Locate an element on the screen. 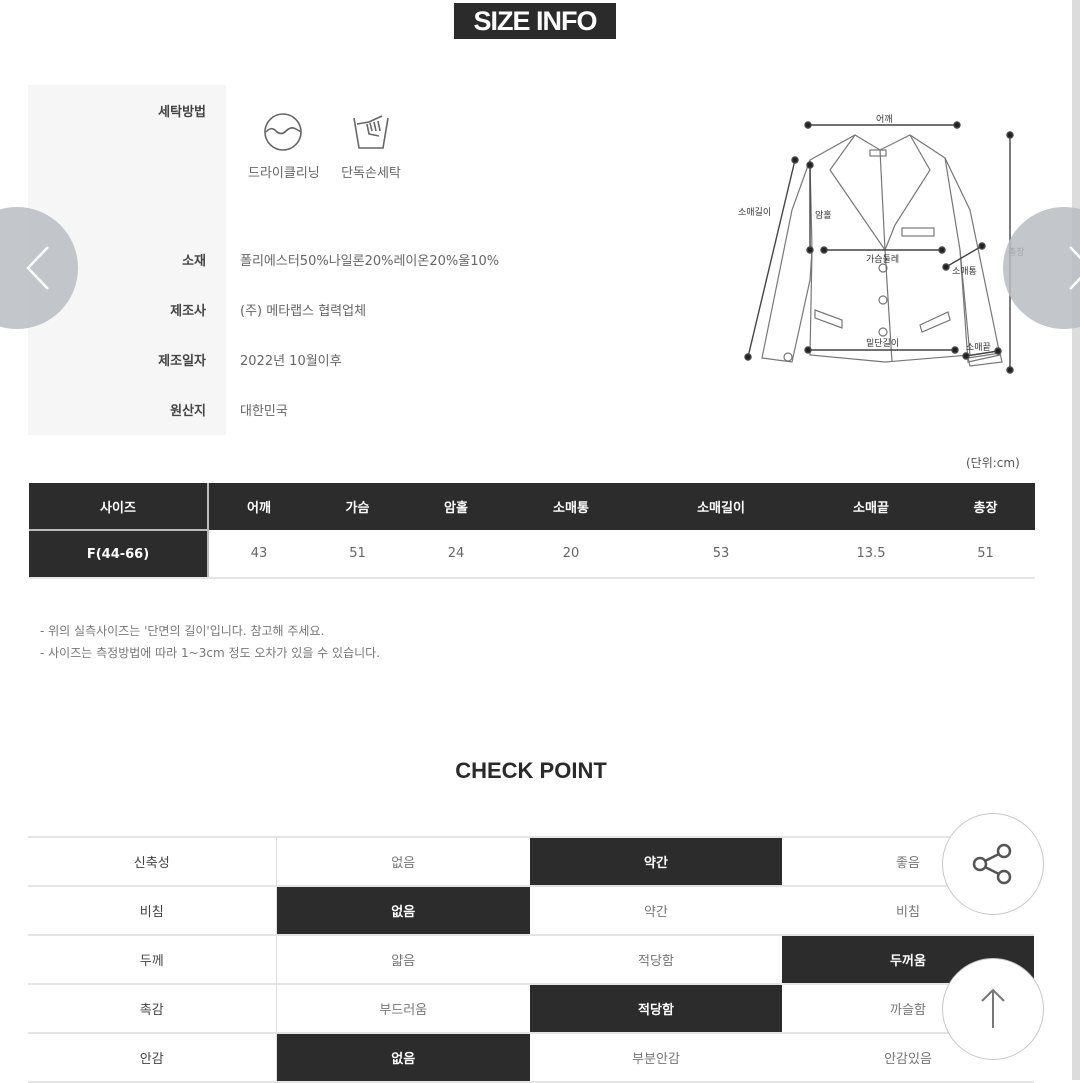 The height and width of the screenshot is (1083, 1080). hand-wash-icon is located at coordinates (371, 132).